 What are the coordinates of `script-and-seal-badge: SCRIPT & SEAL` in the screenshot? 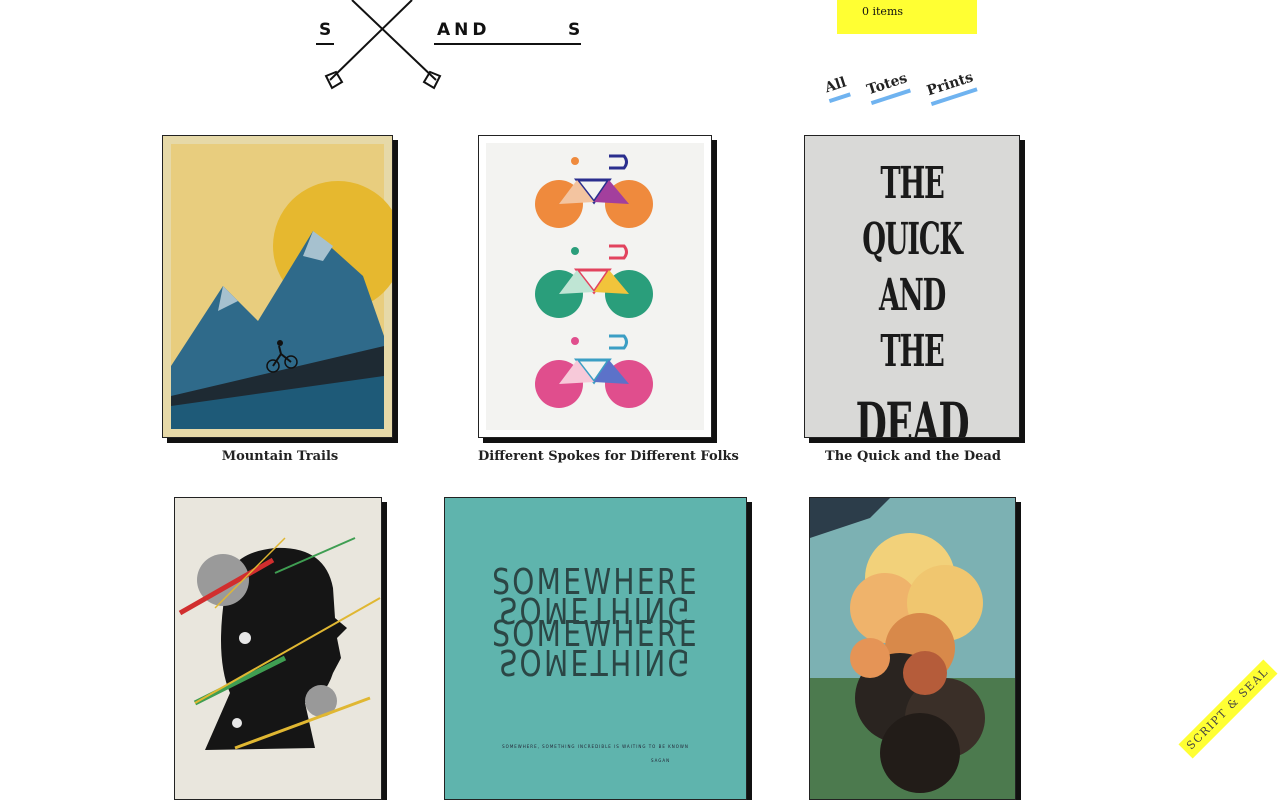 It's located at (1228, 709).